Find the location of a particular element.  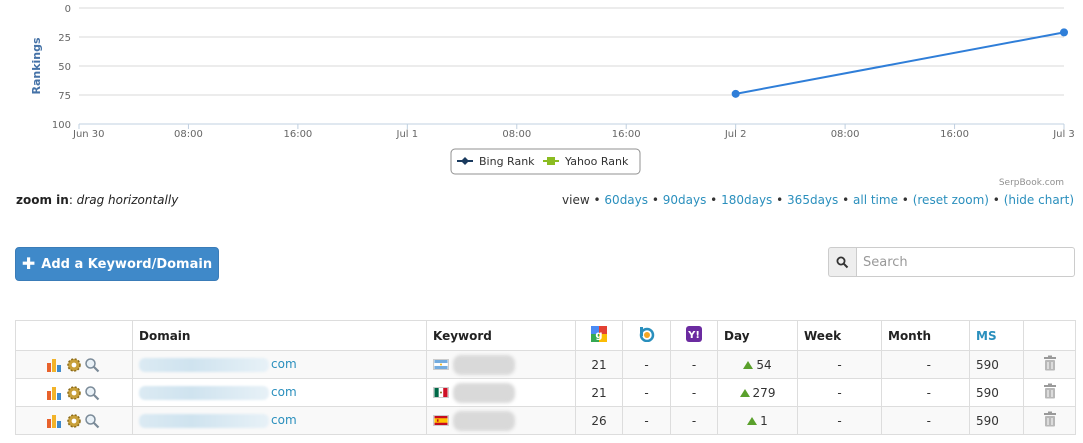

day-change: 1 is located at coordinates (757, 420).